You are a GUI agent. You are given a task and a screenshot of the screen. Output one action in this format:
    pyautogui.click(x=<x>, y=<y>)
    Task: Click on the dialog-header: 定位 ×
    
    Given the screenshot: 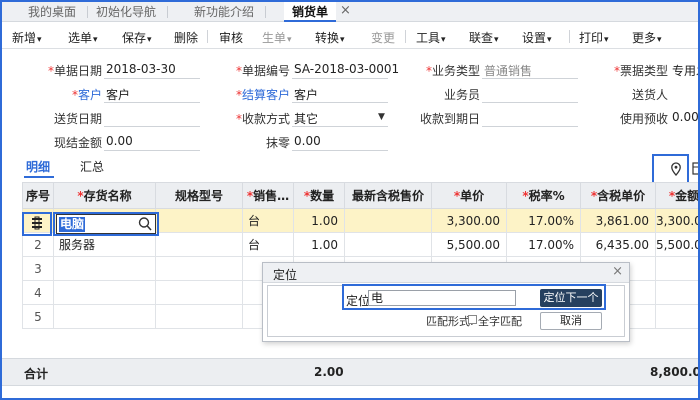 What is the action you would take?
    pyautogui.click(x=446, y=273)
    